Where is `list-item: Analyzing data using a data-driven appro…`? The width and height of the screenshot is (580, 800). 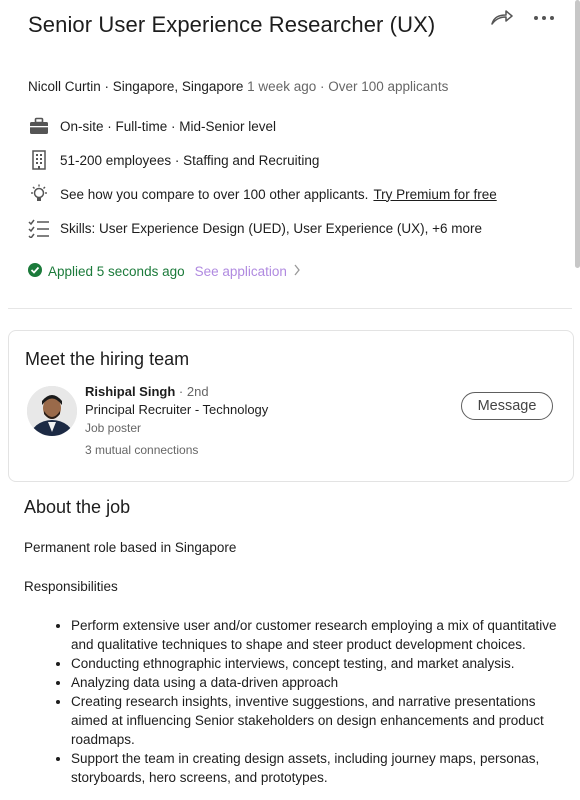 list-item: Analyzing data using a data-driven appro… is located at coordinates (317, 682).